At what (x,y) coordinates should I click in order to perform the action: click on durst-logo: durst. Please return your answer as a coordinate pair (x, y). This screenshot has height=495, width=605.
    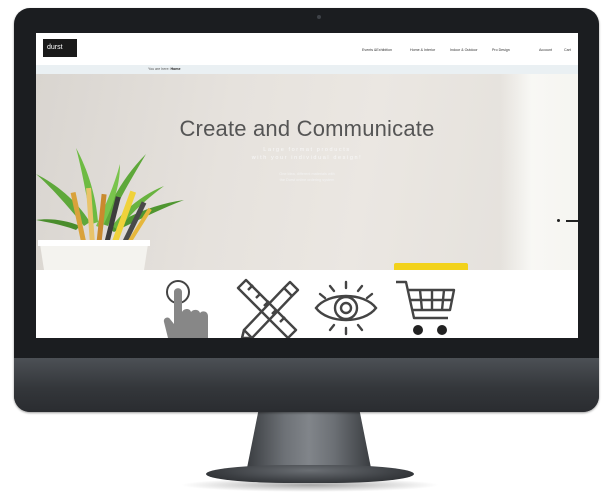
    Looking at the image, I should click on (60, 48).